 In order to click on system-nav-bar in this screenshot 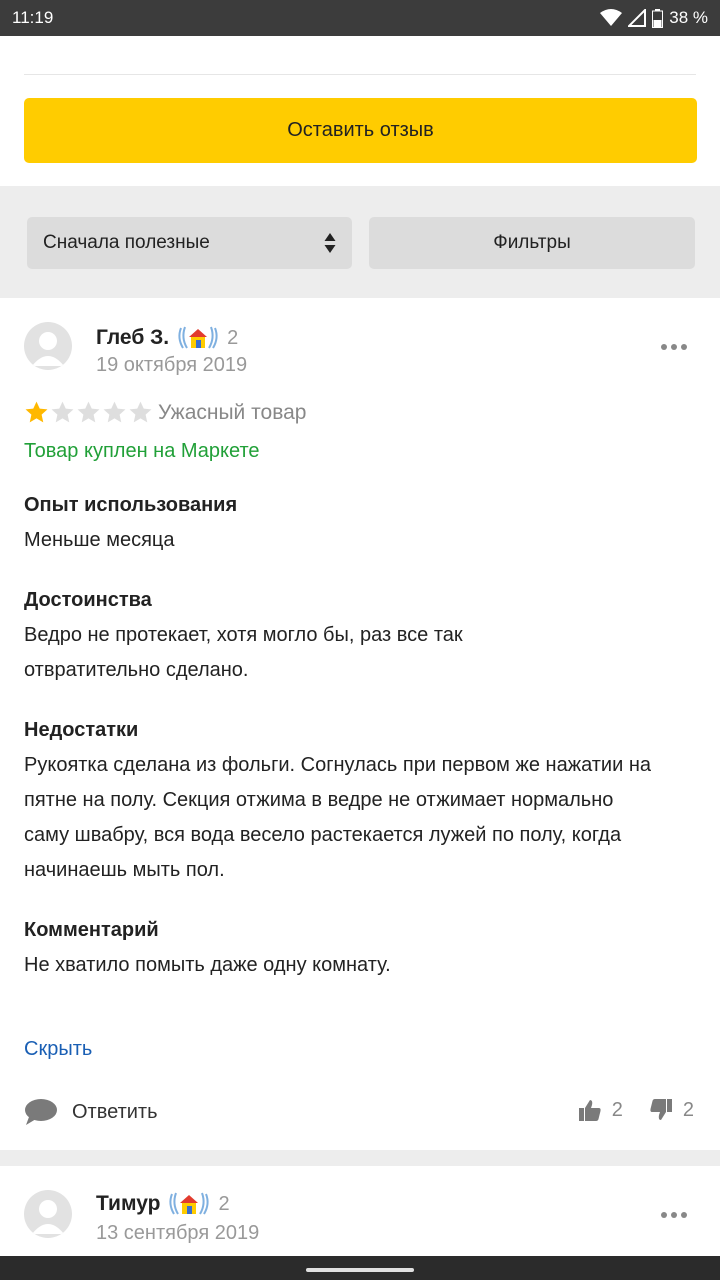, I will do `click(360, 1268)`.